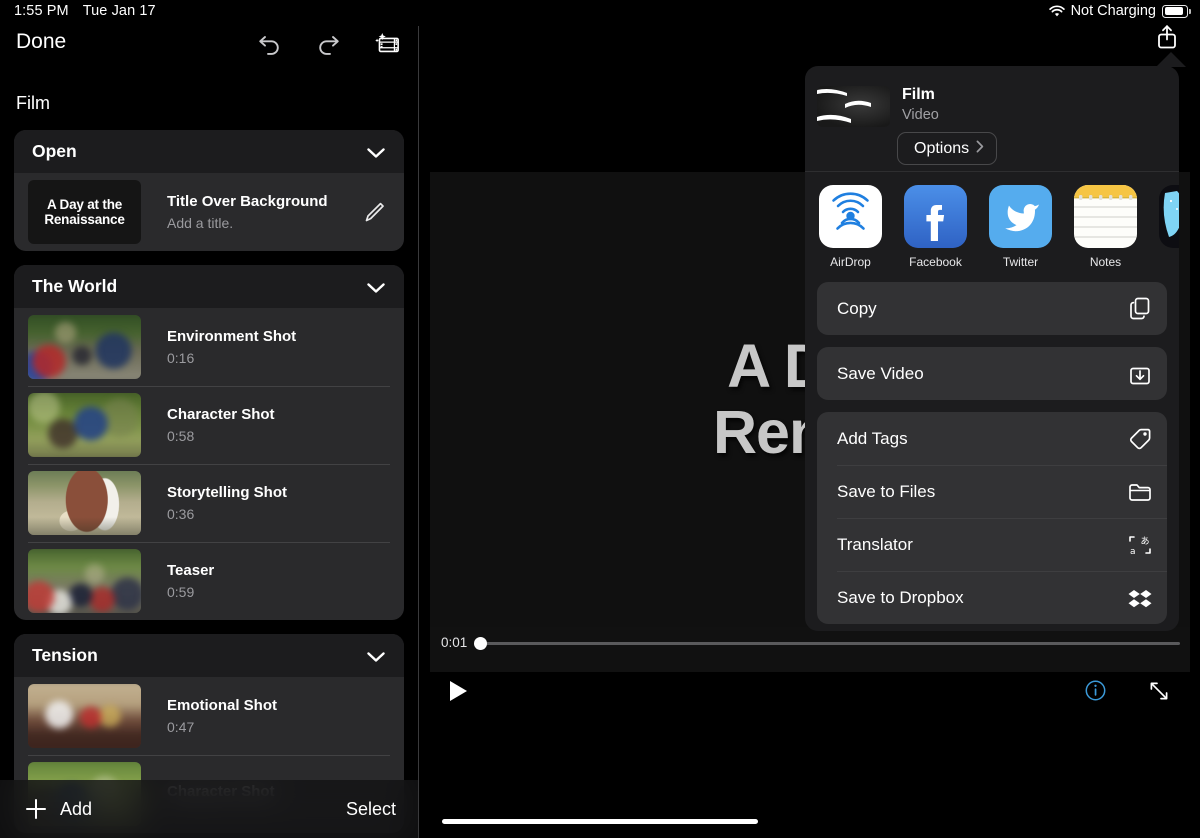 Image resolution: width=1200 pixels, height=838 pixels. What do you see at coordinates (872, 438) in the screenshot?
I see `share-action-label: Add Tags` at bounding box center [872, 438].